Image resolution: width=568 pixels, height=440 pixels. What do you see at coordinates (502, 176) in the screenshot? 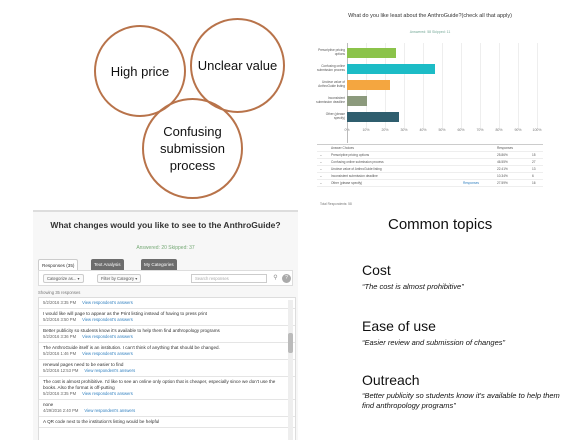
I see `row-percent: 10.34%` at bounding box center [502, 176].